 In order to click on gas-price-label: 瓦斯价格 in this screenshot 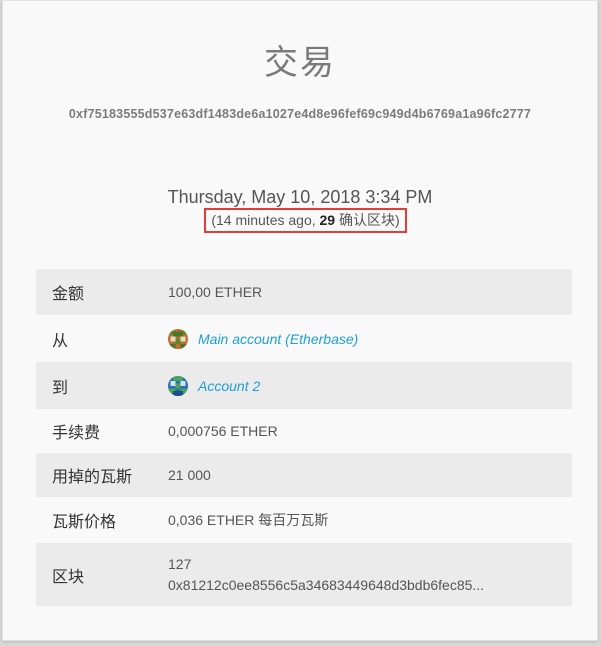, I will do `click(84, 522)`.